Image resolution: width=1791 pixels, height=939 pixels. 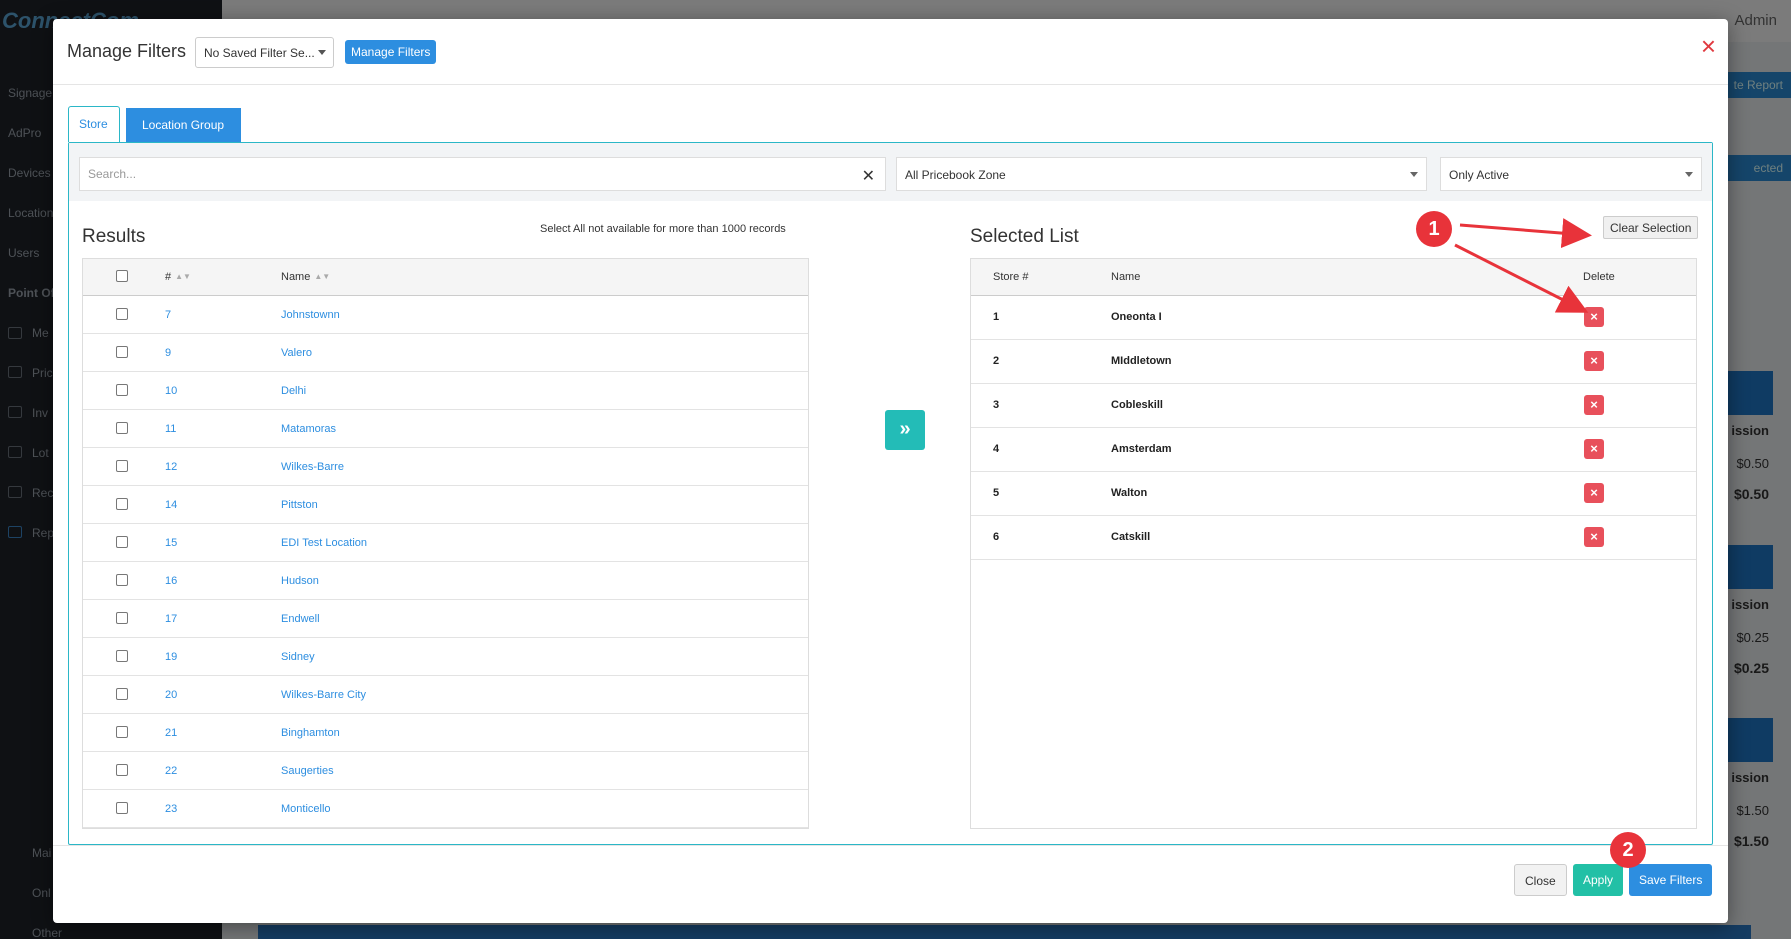 I want to click on row-name-link: Valero, so click(x=296, y=353).